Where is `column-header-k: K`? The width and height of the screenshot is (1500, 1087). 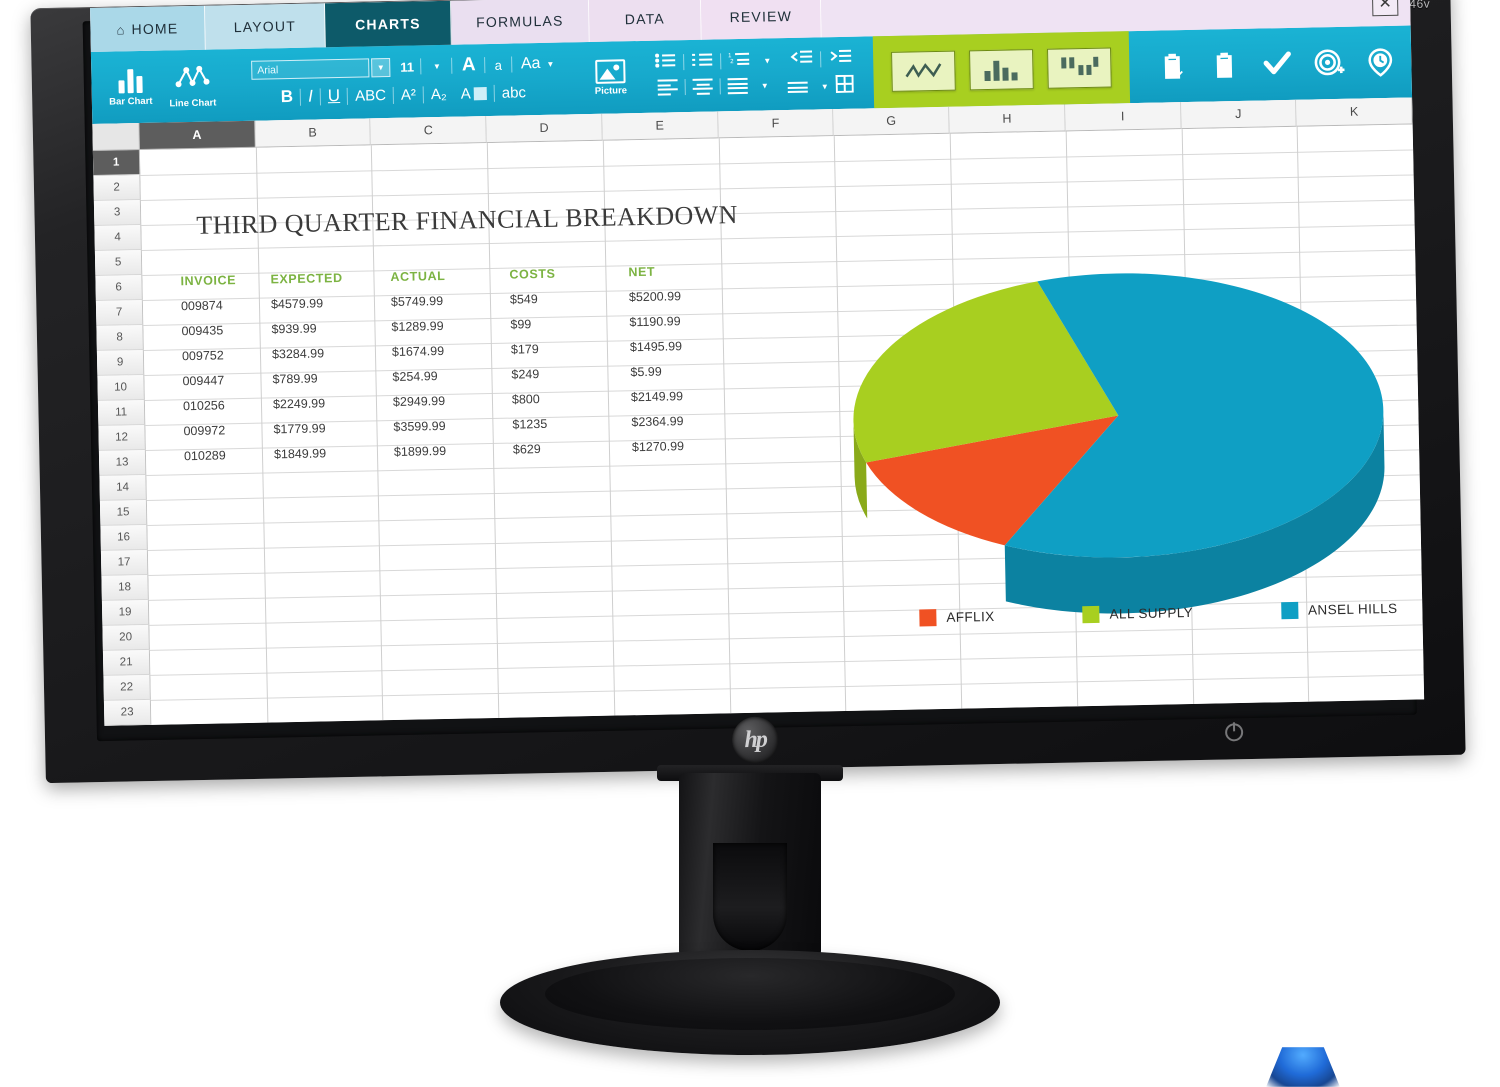
column-header-k: K is located at coordinates (1354, 111).